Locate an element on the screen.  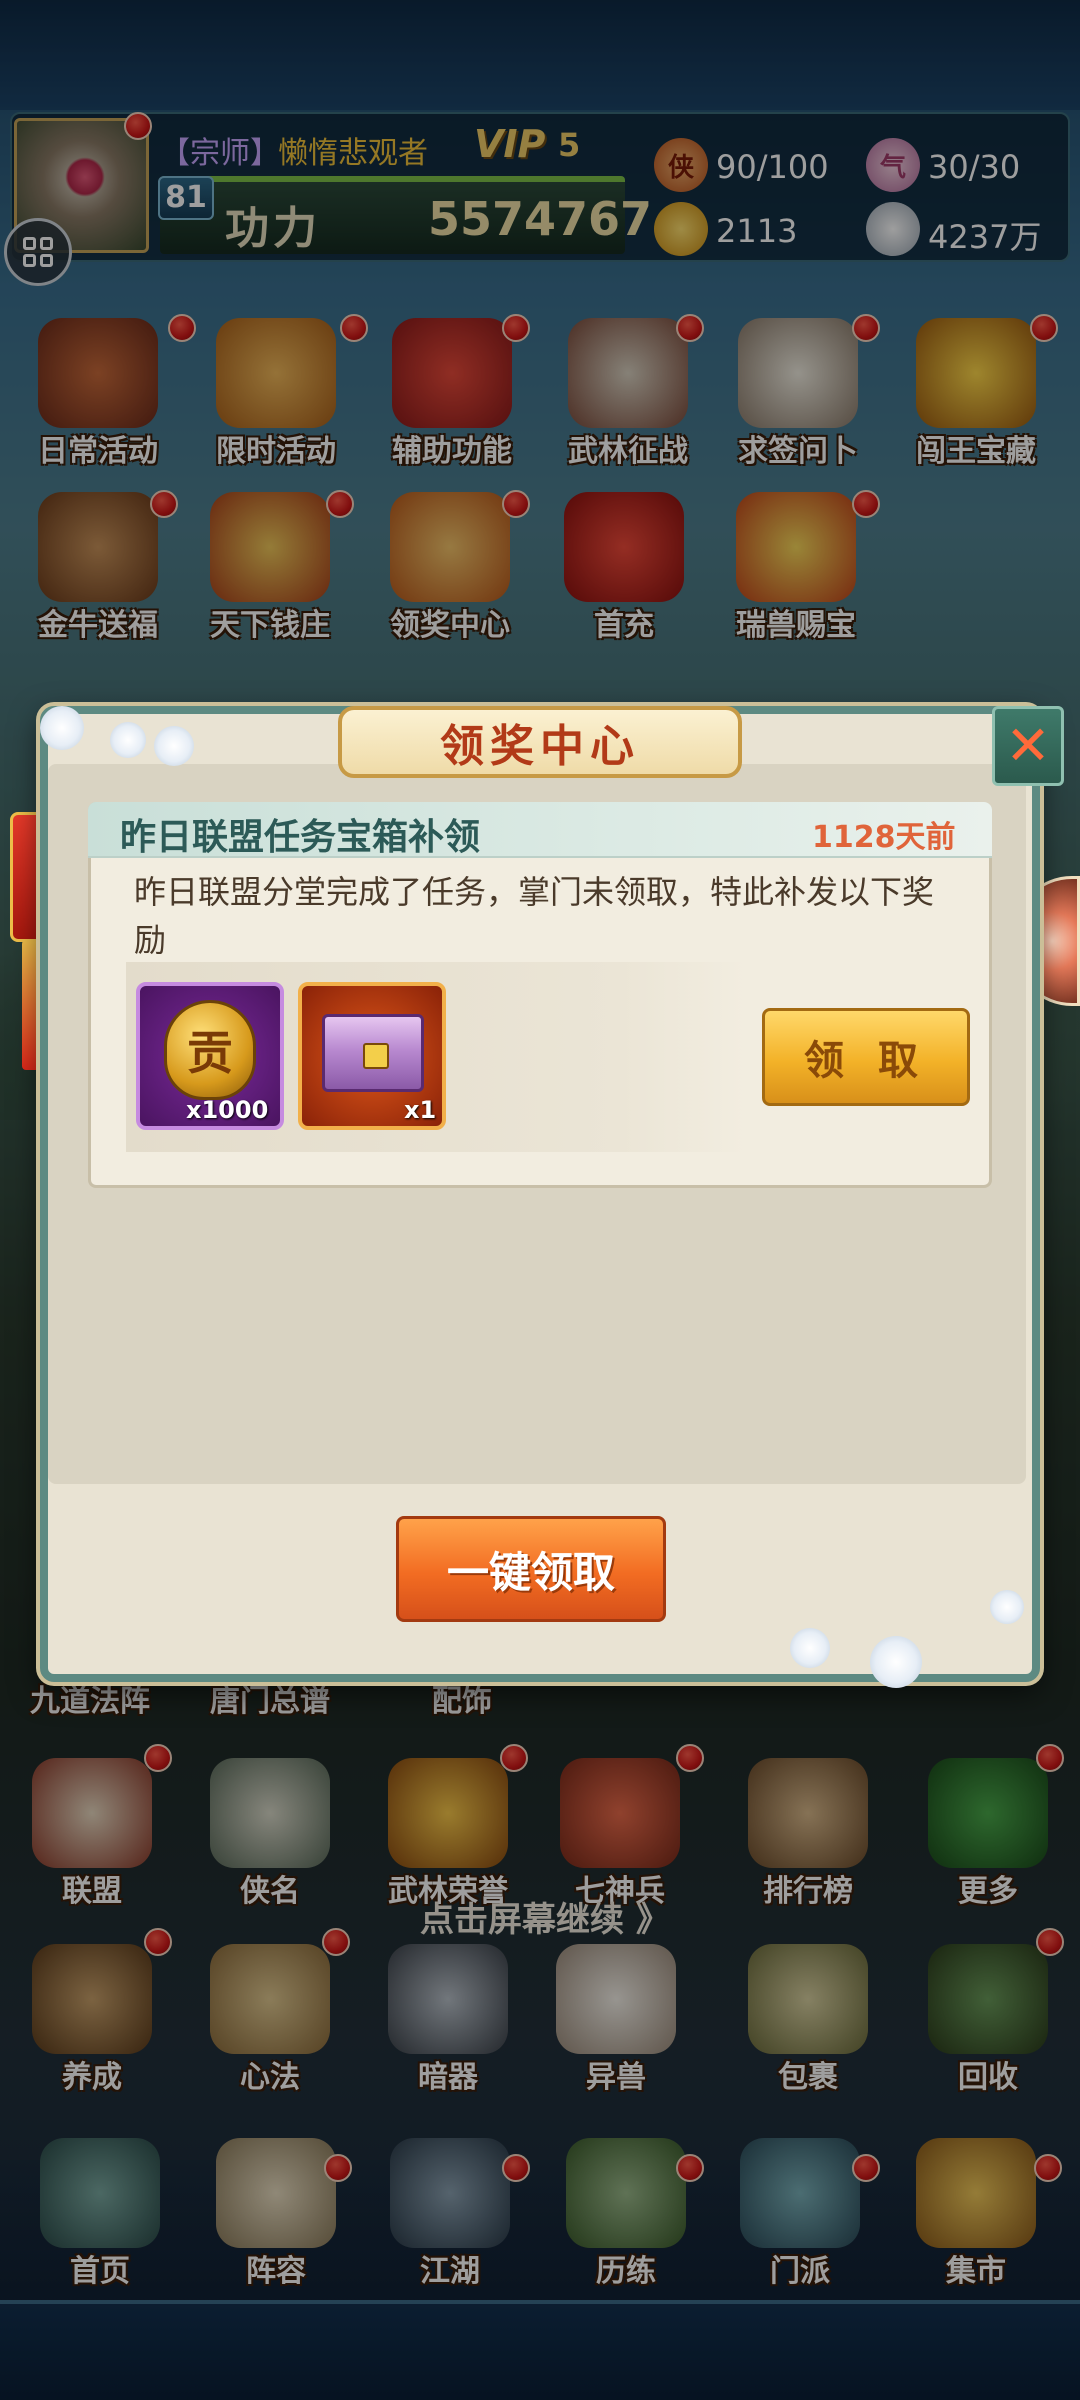
purple-chest-icon is located at coordinates (373, 1053).